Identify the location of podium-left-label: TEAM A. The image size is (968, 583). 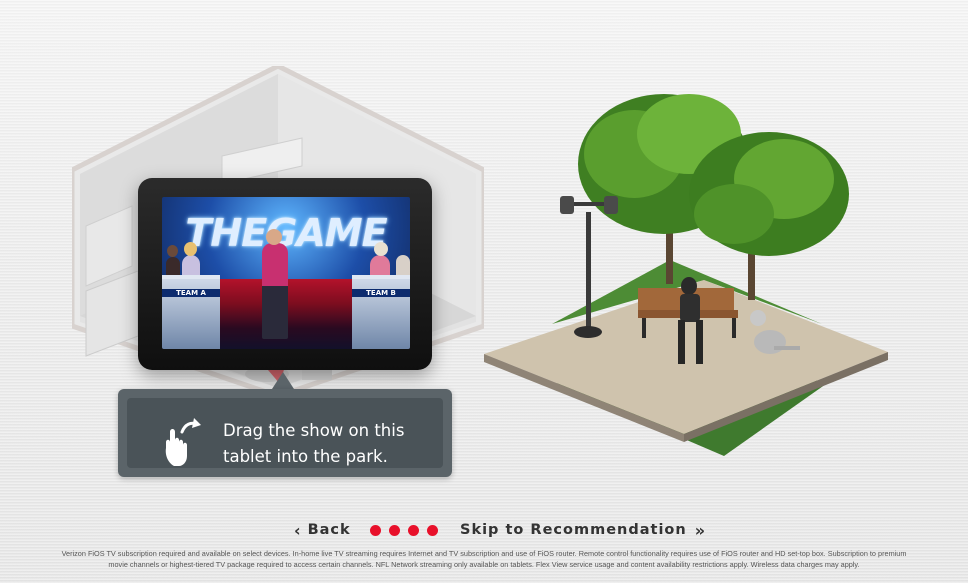
(191, 293).